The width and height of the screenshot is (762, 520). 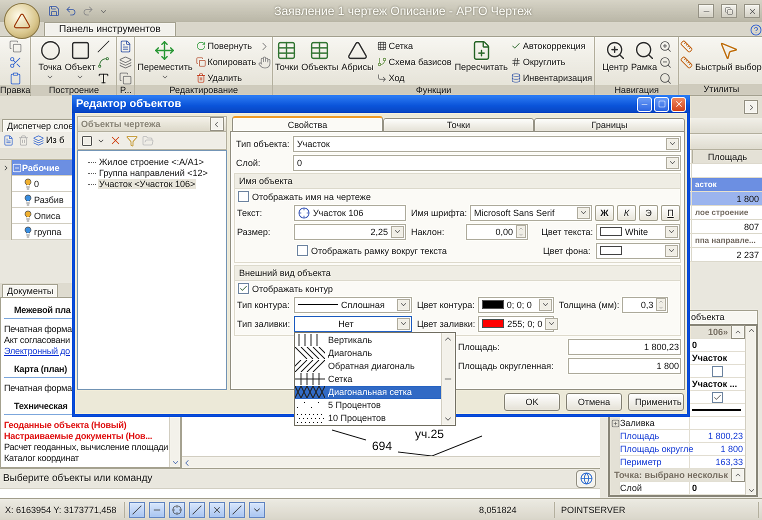 I want to click on field-label: Текст:, so click(x=250, y=213).